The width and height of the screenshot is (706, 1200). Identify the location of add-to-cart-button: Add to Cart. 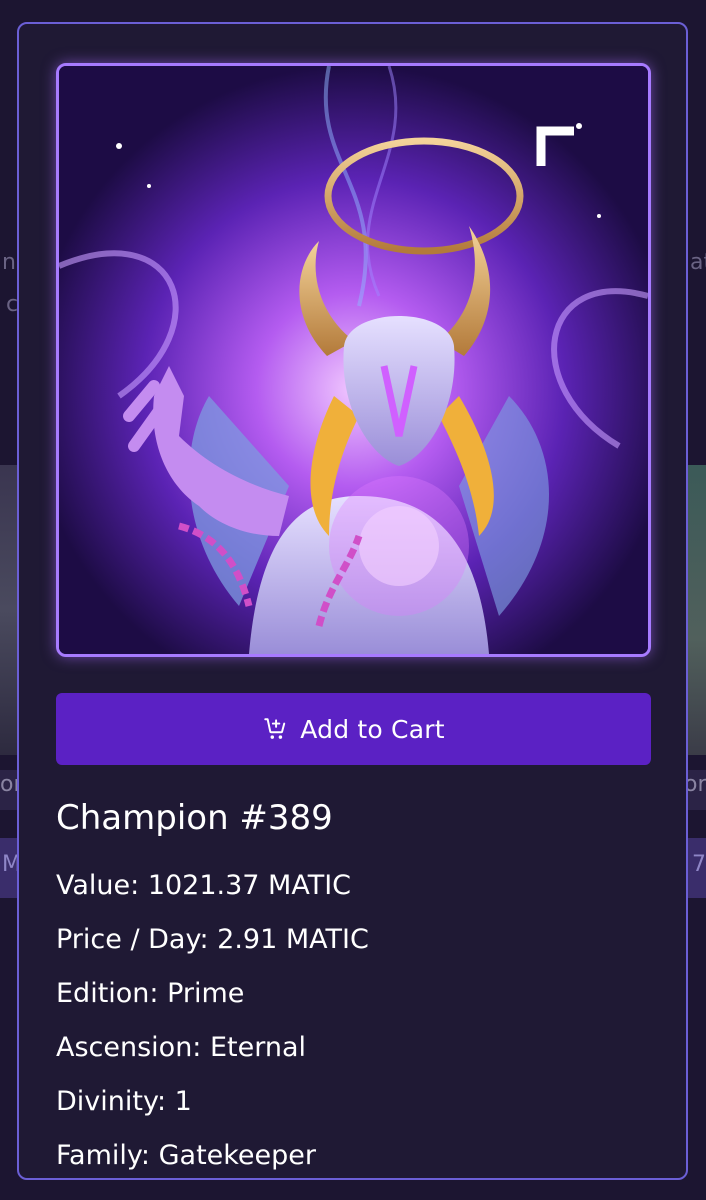
(353, 729).